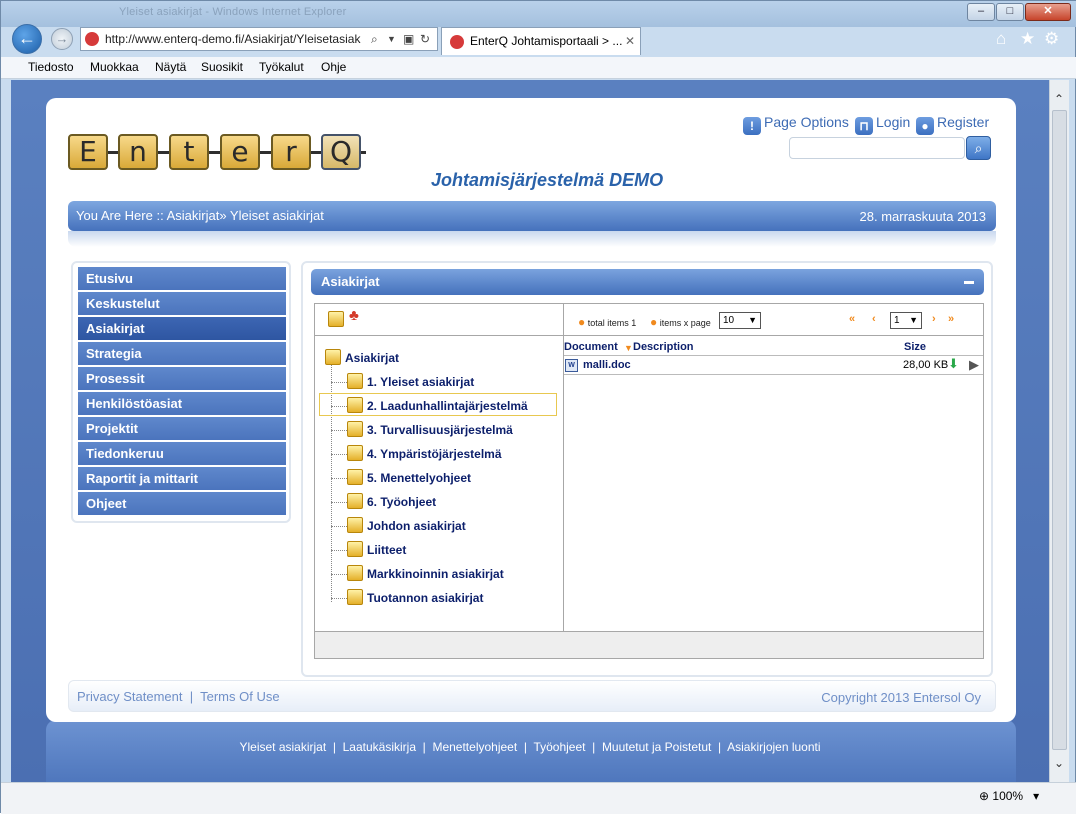 The image size is (1076, 814). Describe the element at coordinates (240, 152) in the screenshot. I see `logo-tile-e2: e` at that location.